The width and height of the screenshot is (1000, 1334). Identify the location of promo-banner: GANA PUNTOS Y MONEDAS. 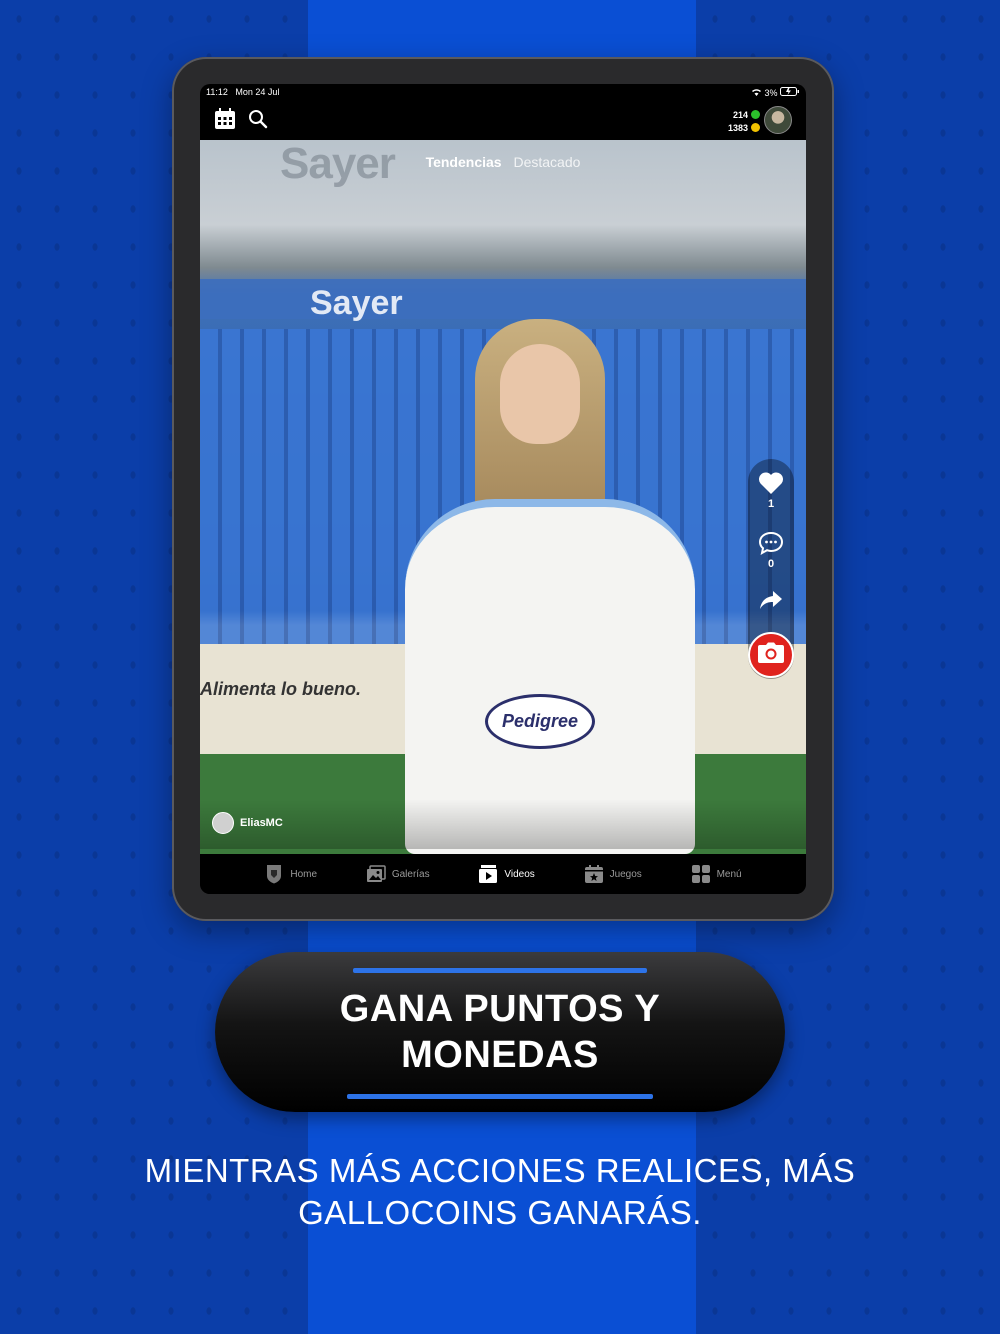
(500, 1032).